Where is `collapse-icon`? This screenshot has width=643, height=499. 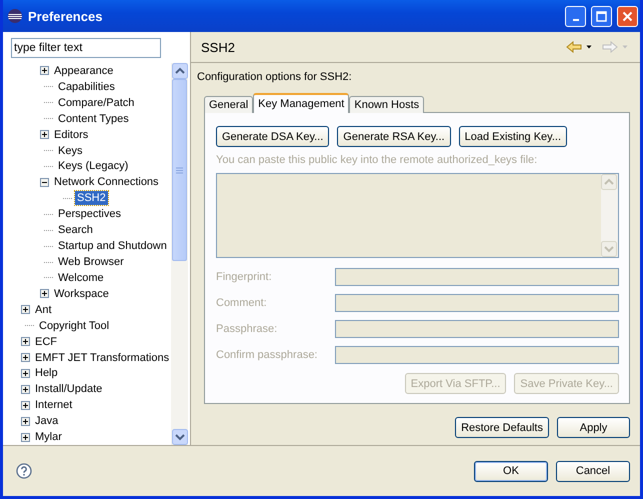
collapse-icon is located at coordinates (44, 182).